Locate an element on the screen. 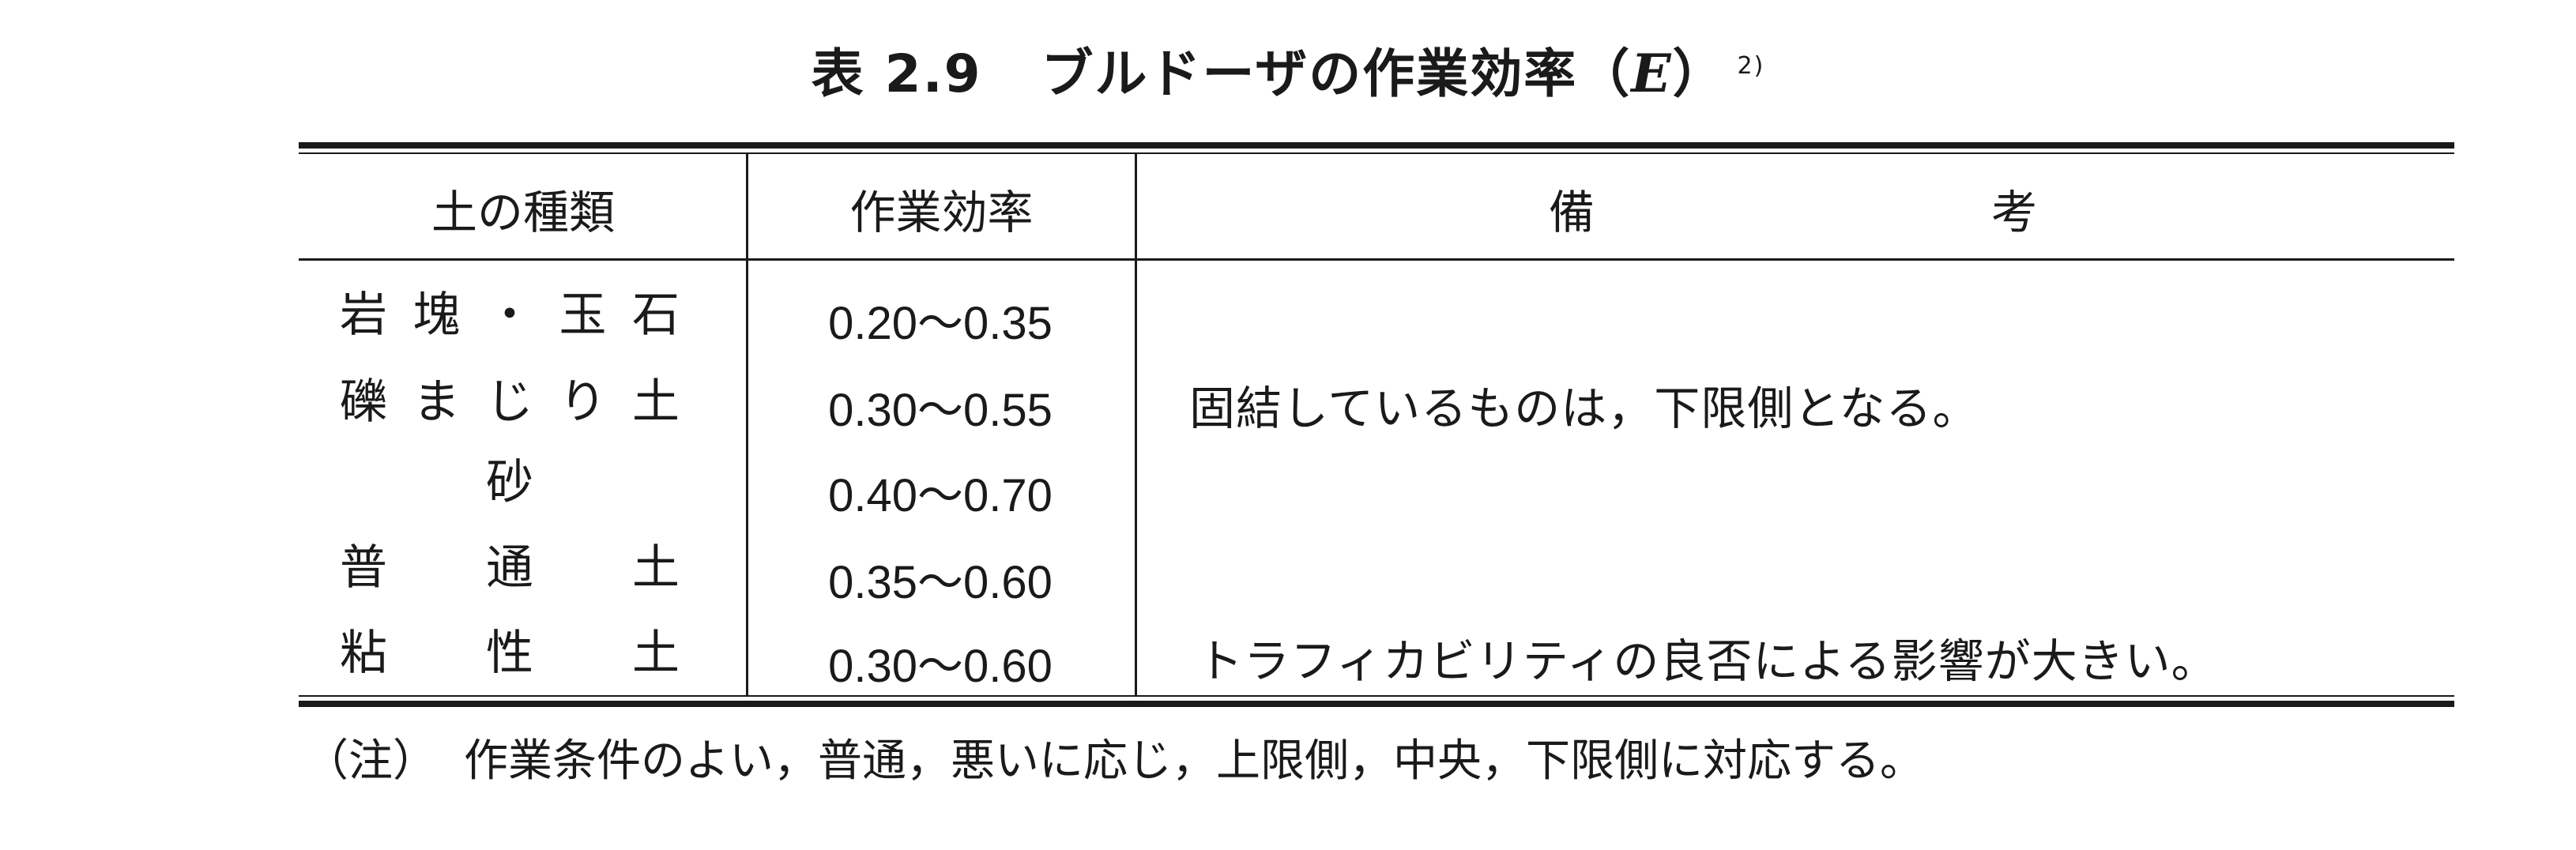  header-soil-type: 土の種類 is located at coordinates (523, 212).